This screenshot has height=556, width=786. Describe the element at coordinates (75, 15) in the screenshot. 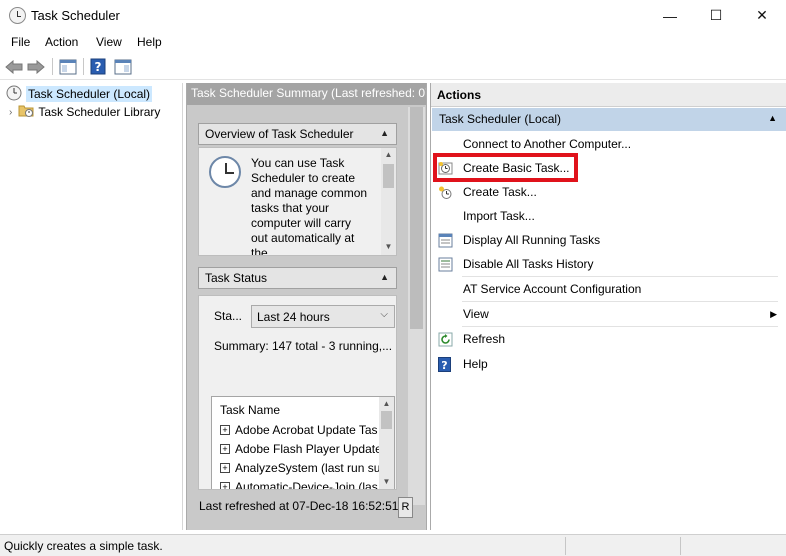

I see `window-title: Task Scheduler` at that location.